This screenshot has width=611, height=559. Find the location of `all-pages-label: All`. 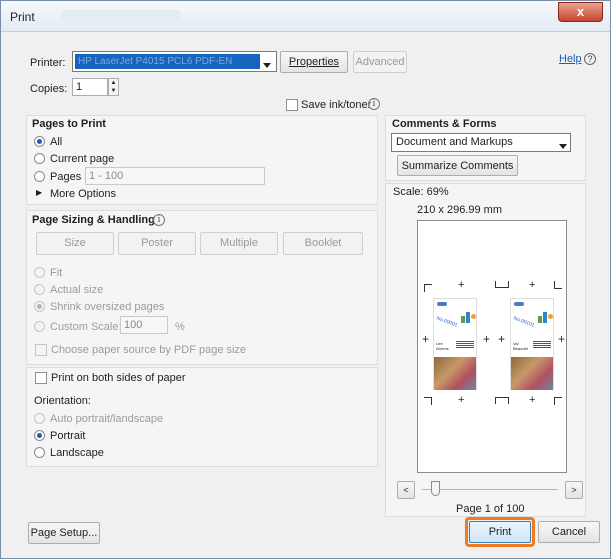

all-pages-label: All is located at coordinates (56, 142).